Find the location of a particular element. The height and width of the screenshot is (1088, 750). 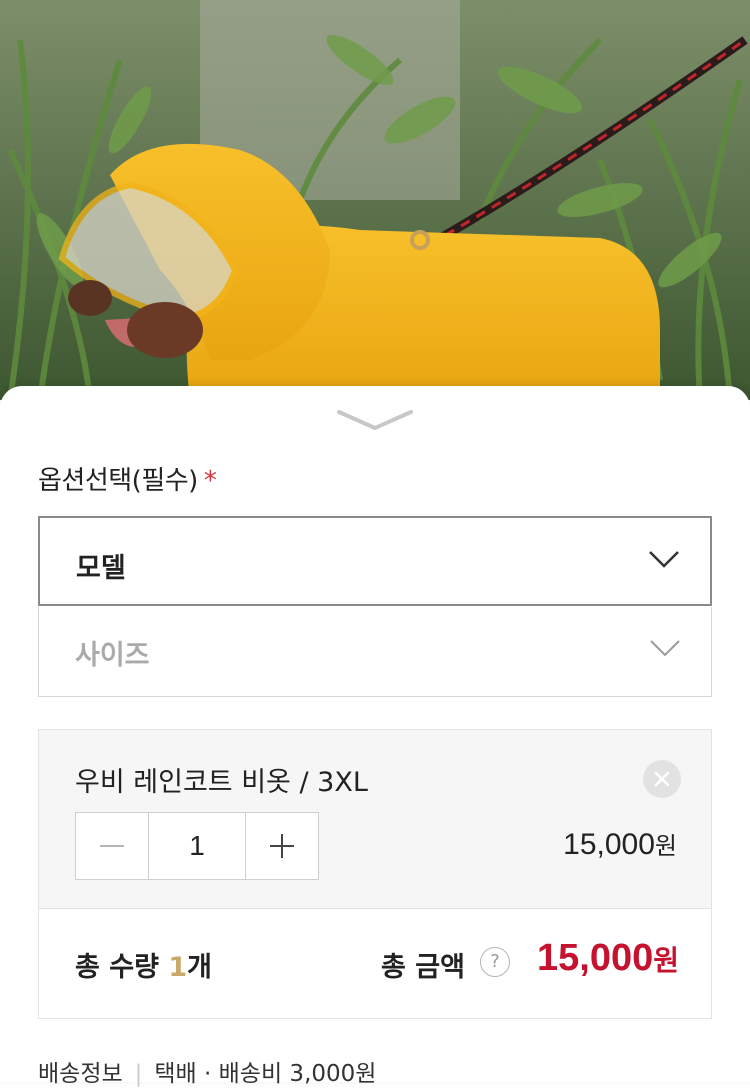

total-amount: 15,000원 is located at coordinates (608, 958).